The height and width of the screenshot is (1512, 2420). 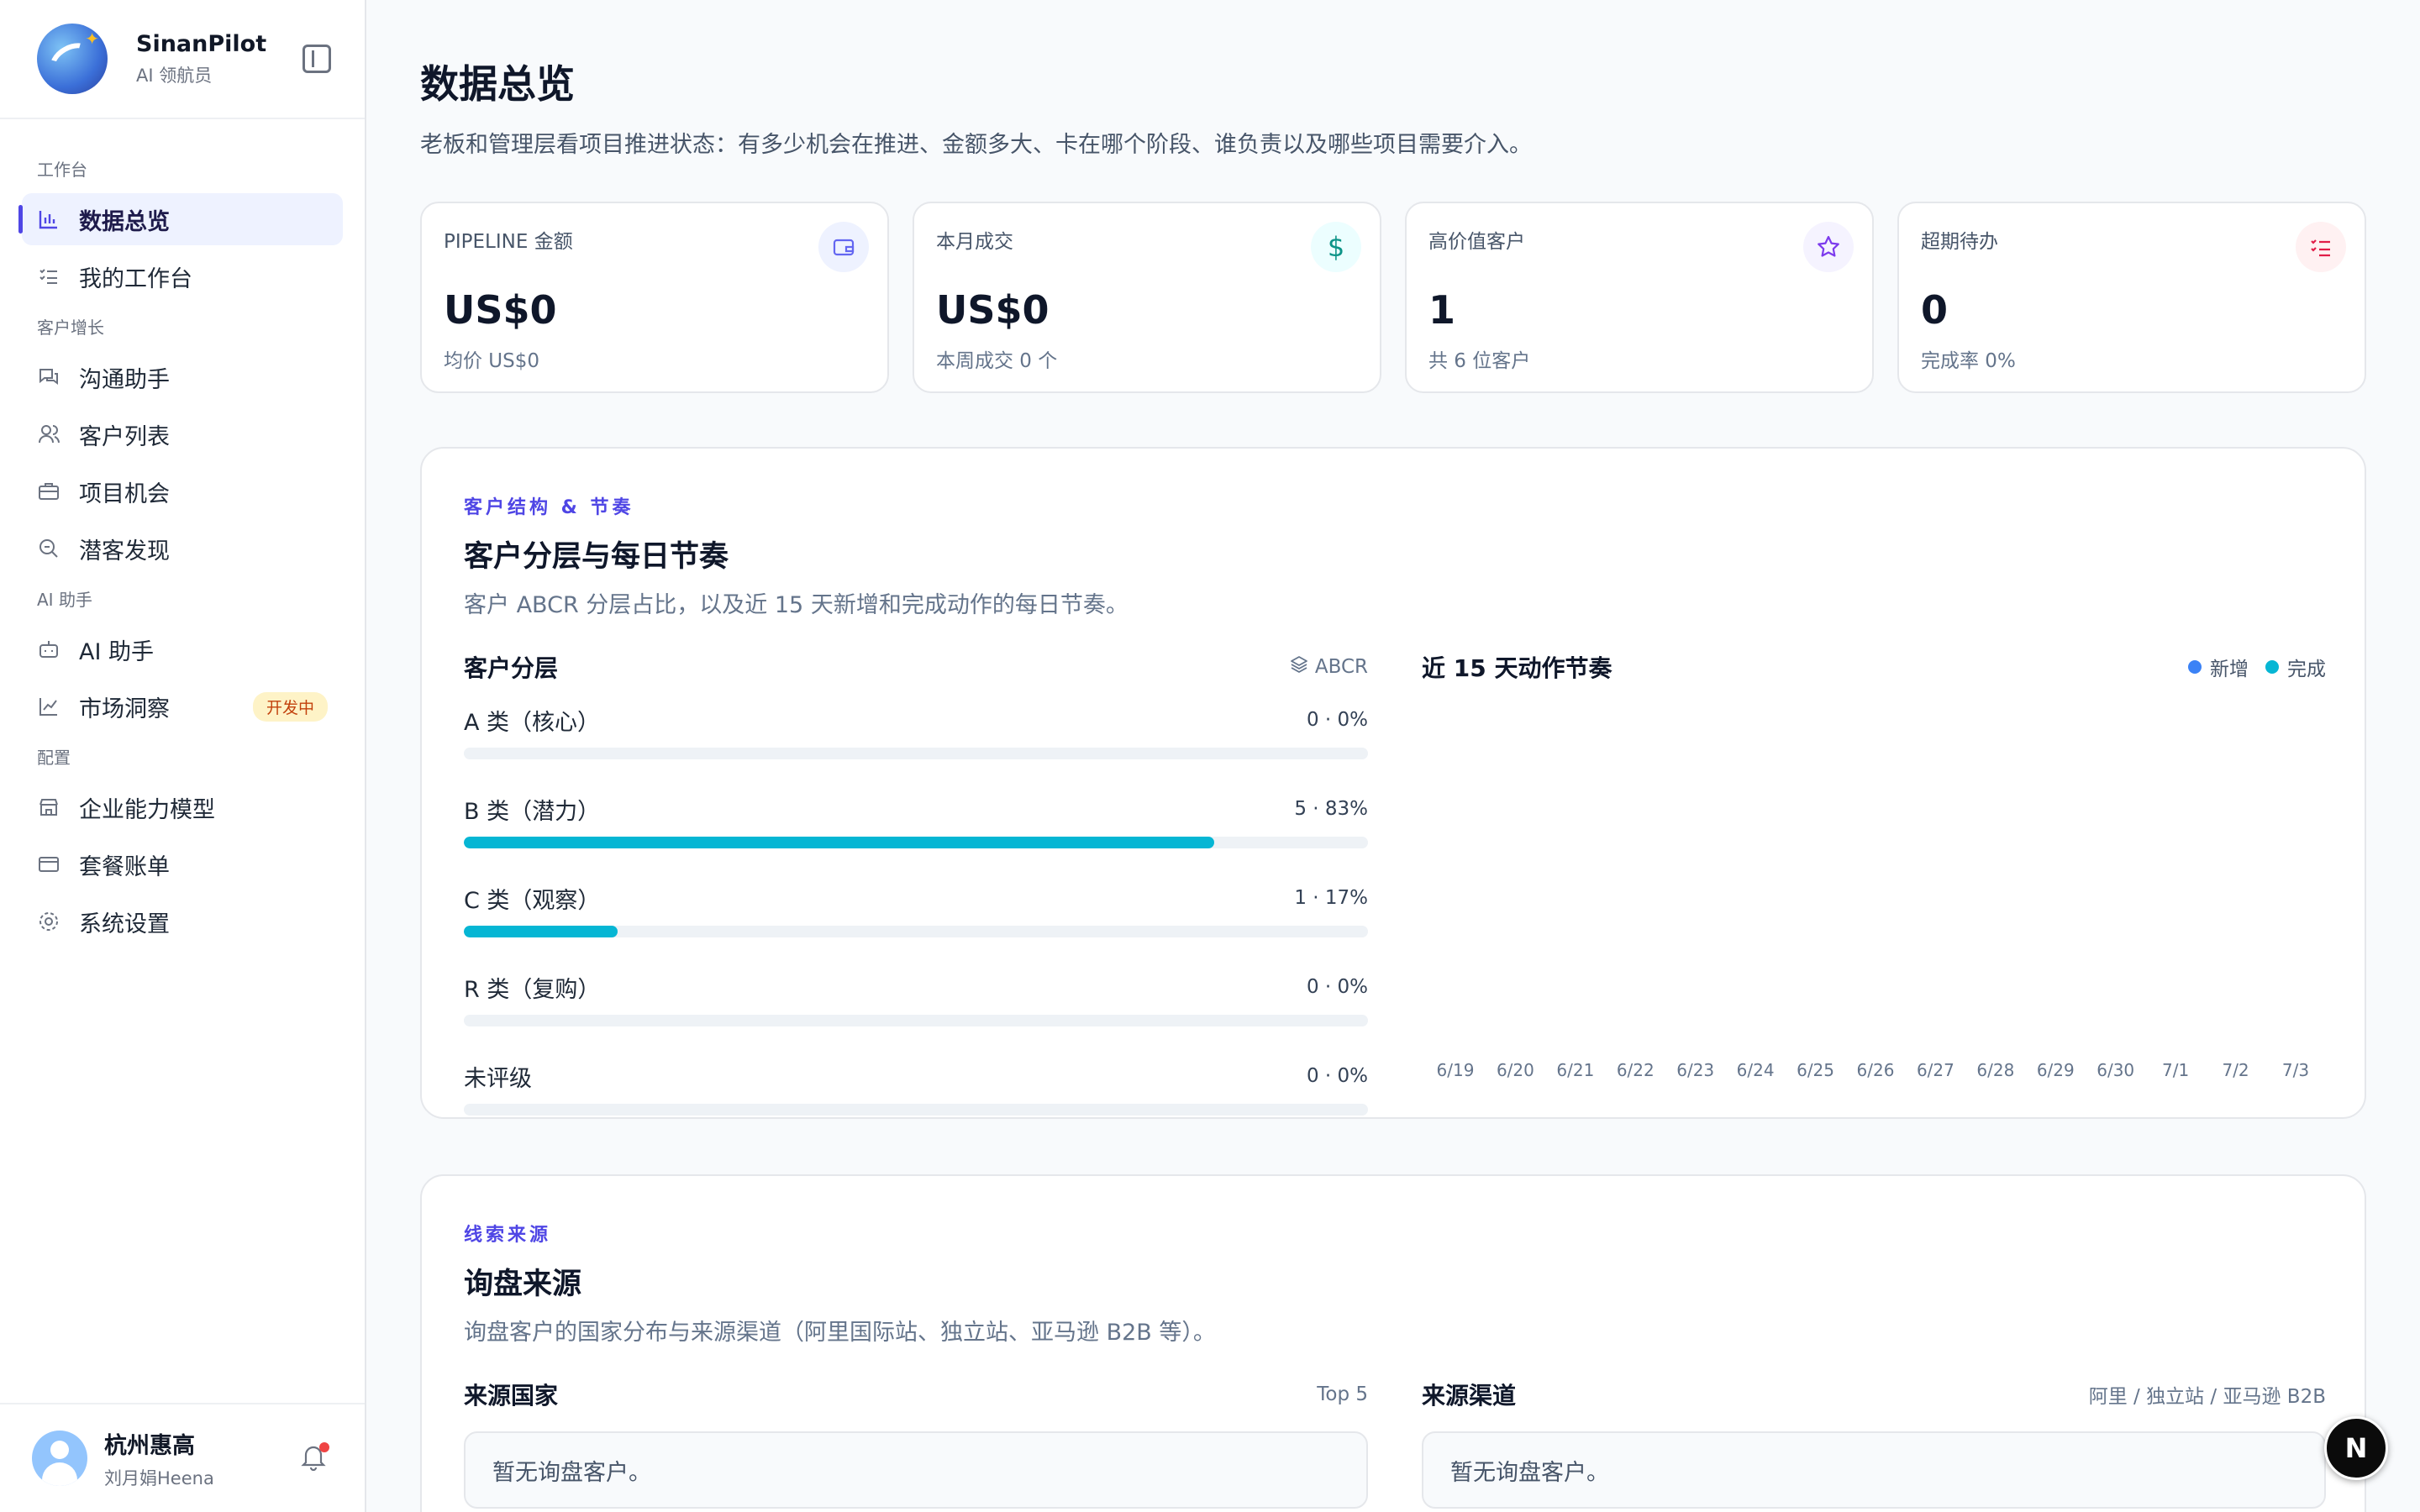 I want to click on sidebar-item-label: 数据总览, so click(x=124, y=221).